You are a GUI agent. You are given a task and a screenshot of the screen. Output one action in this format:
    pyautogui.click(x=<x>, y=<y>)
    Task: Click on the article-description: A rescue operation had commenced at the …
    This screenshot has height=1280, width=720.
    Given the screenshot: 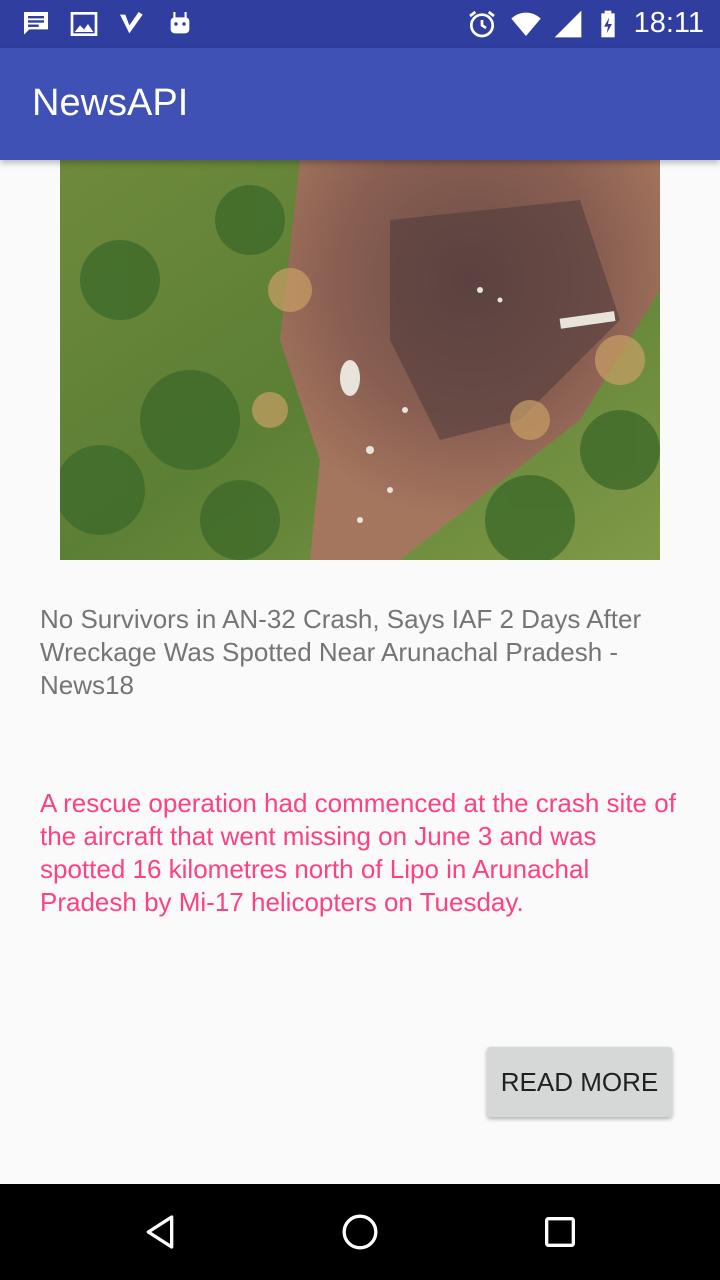 What is the action you would take?
    pyautogui.click(x=358, y=852)
    